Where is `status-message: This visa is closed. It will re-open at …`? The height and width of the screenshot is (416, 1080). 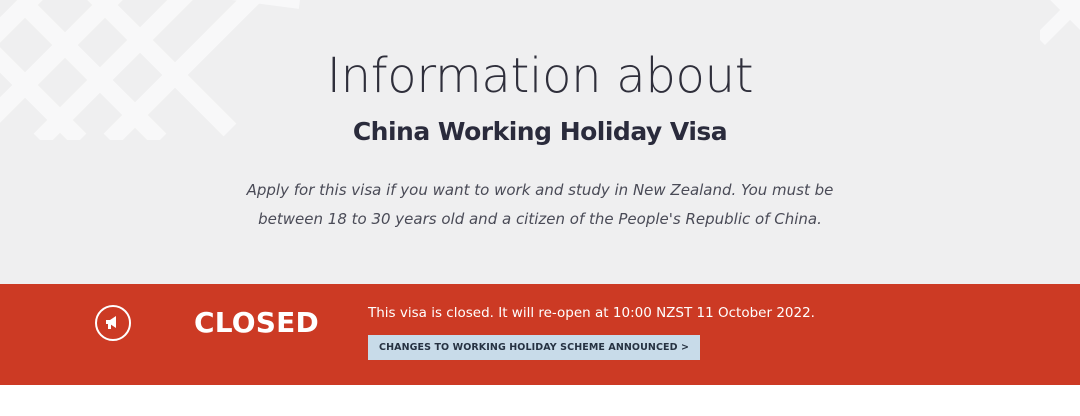
status-message: This visa is closed. It will re-open at … is located at coordinates (591, 313).